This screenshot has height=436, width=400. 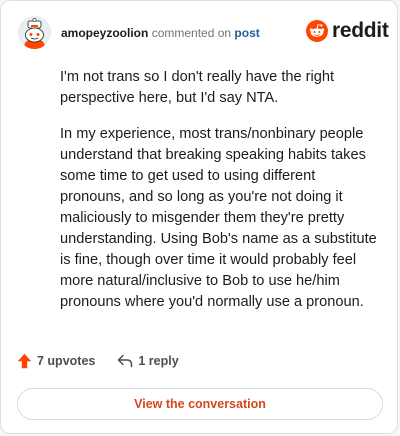 I want to click on user-avatar, so click(x=34, y=32).